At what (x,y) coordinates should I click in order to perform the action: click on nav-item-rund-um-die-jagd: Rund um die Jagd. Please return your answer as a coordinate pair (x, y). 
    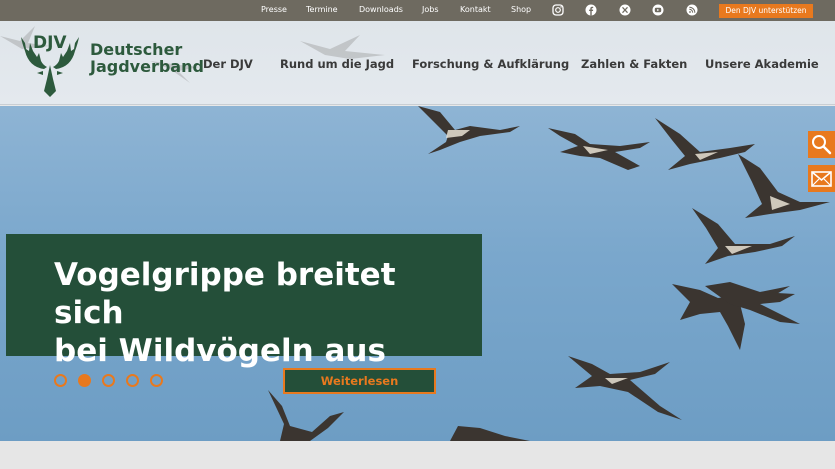
    Looking at the image, I should click on (337, 64).